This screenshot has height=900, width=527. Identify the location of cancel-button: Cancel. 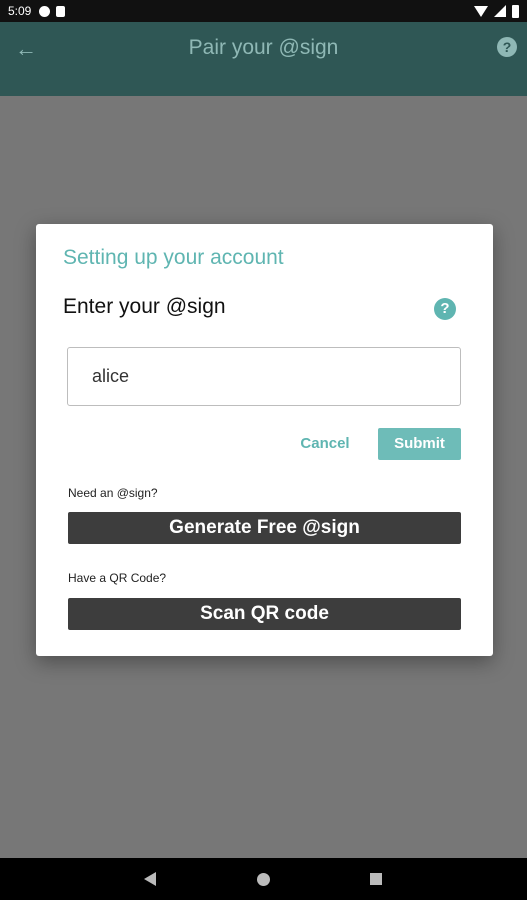
(325, 444).